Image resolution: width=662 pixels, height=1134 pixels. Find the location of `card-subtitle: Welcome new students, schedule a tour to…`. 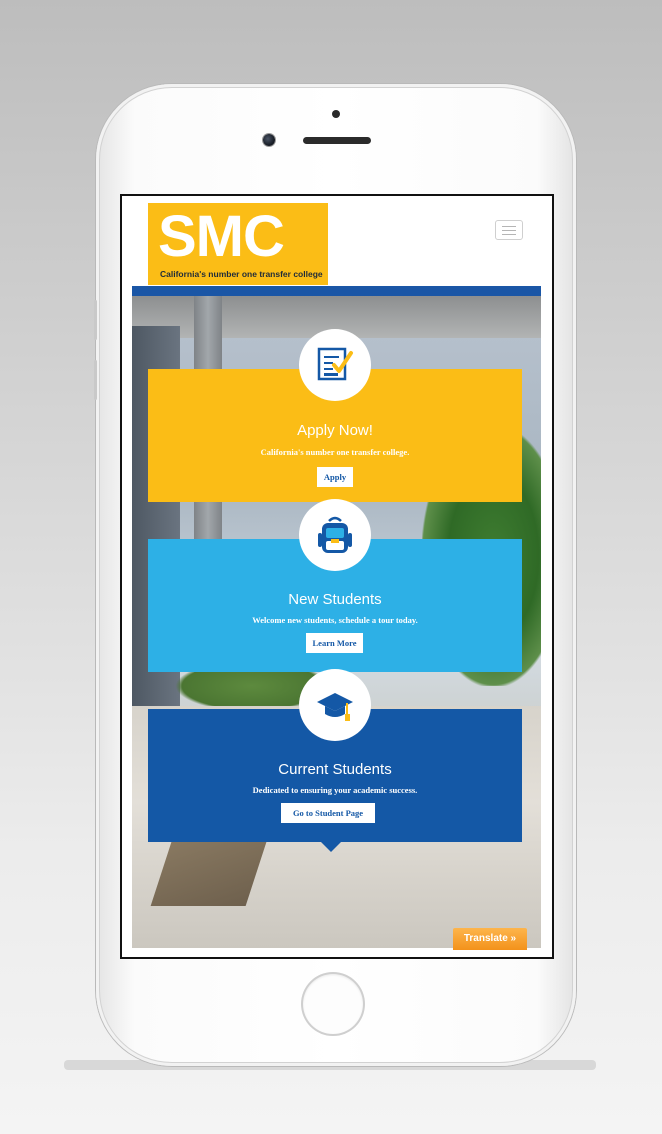

card-subtitle: Welcome new students, schedule a tour to… is located at coordinates (335, 620).